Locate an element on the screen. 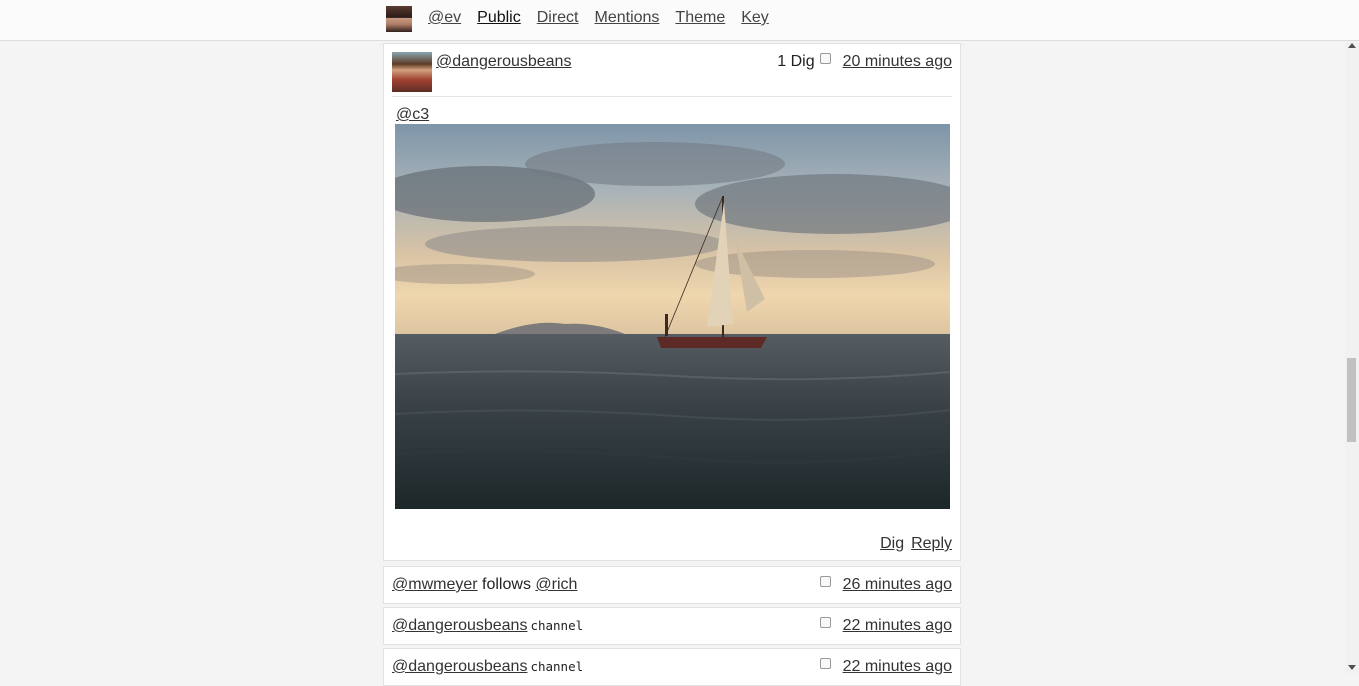 The height and width of the screenshot is (686, 1359). main-nav: @ev Public Direct Mentions Theme Key is located at coordinates (598, 18).